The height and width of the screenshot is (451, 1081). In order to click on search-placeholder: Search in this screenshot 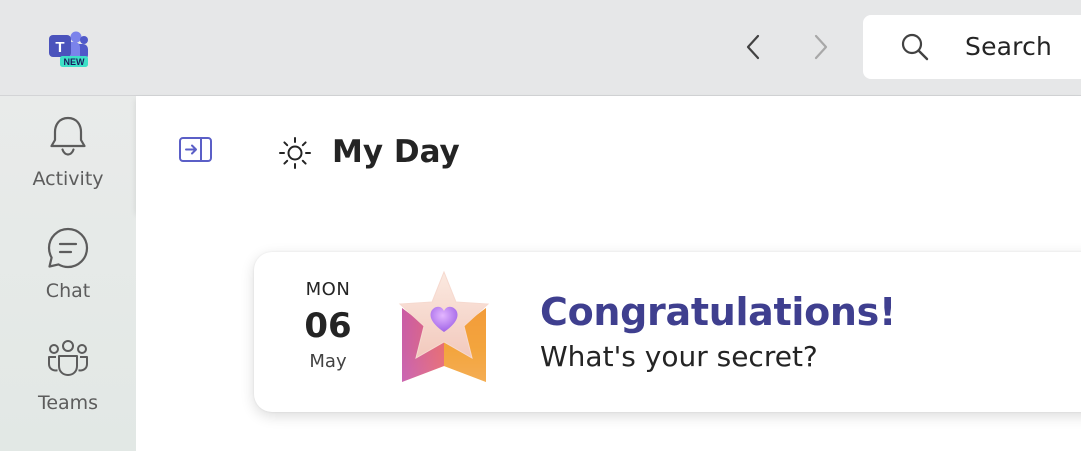, I will do `click(1009, 46)`.